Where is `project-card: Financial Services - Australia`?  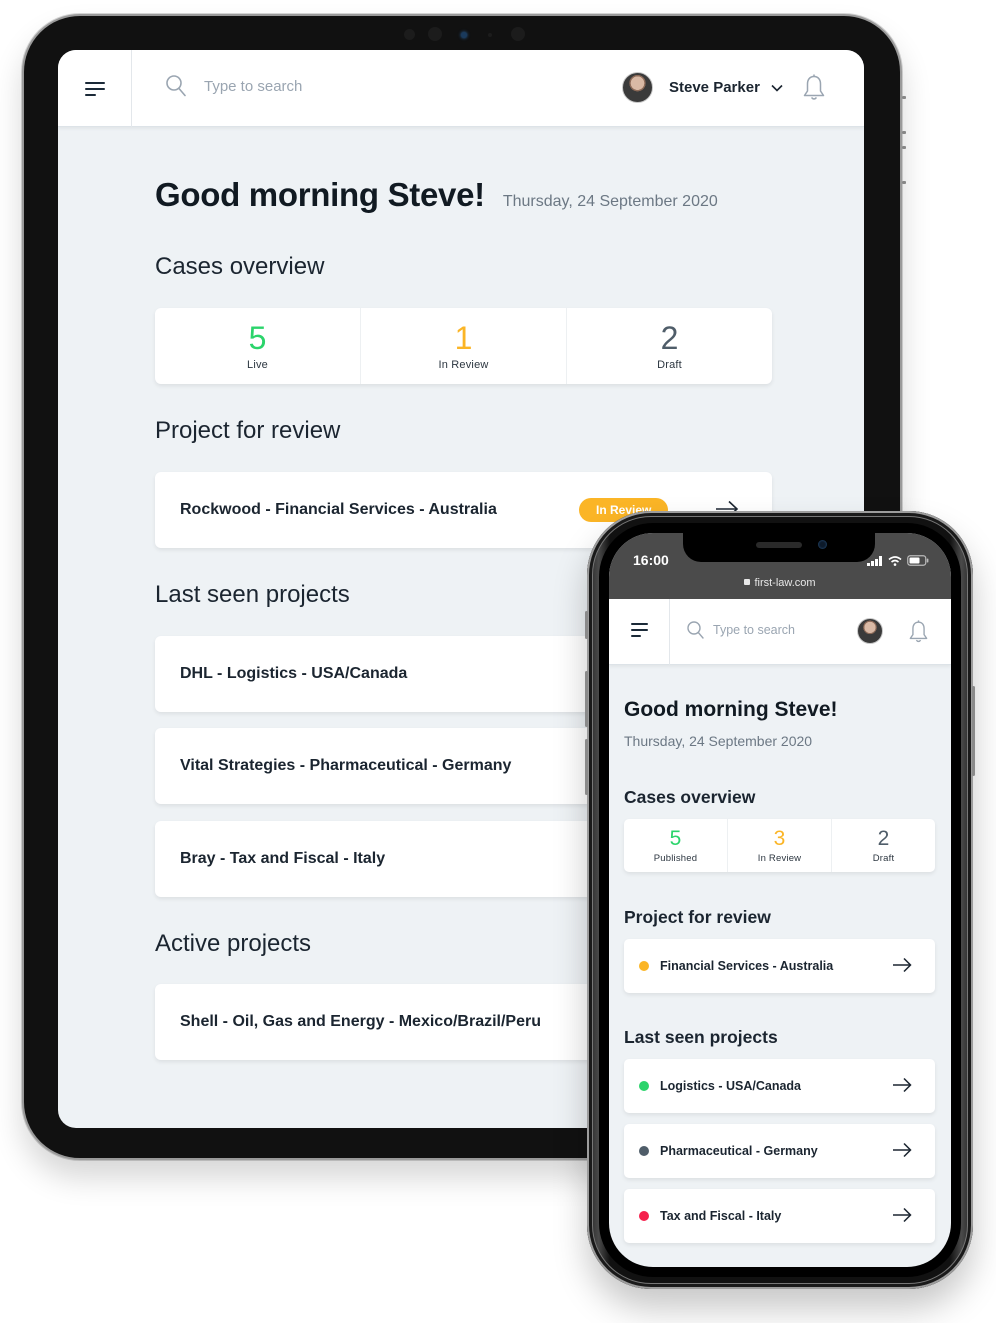
project-card: Financial Services - Australia is located at coordinates (779, 966).